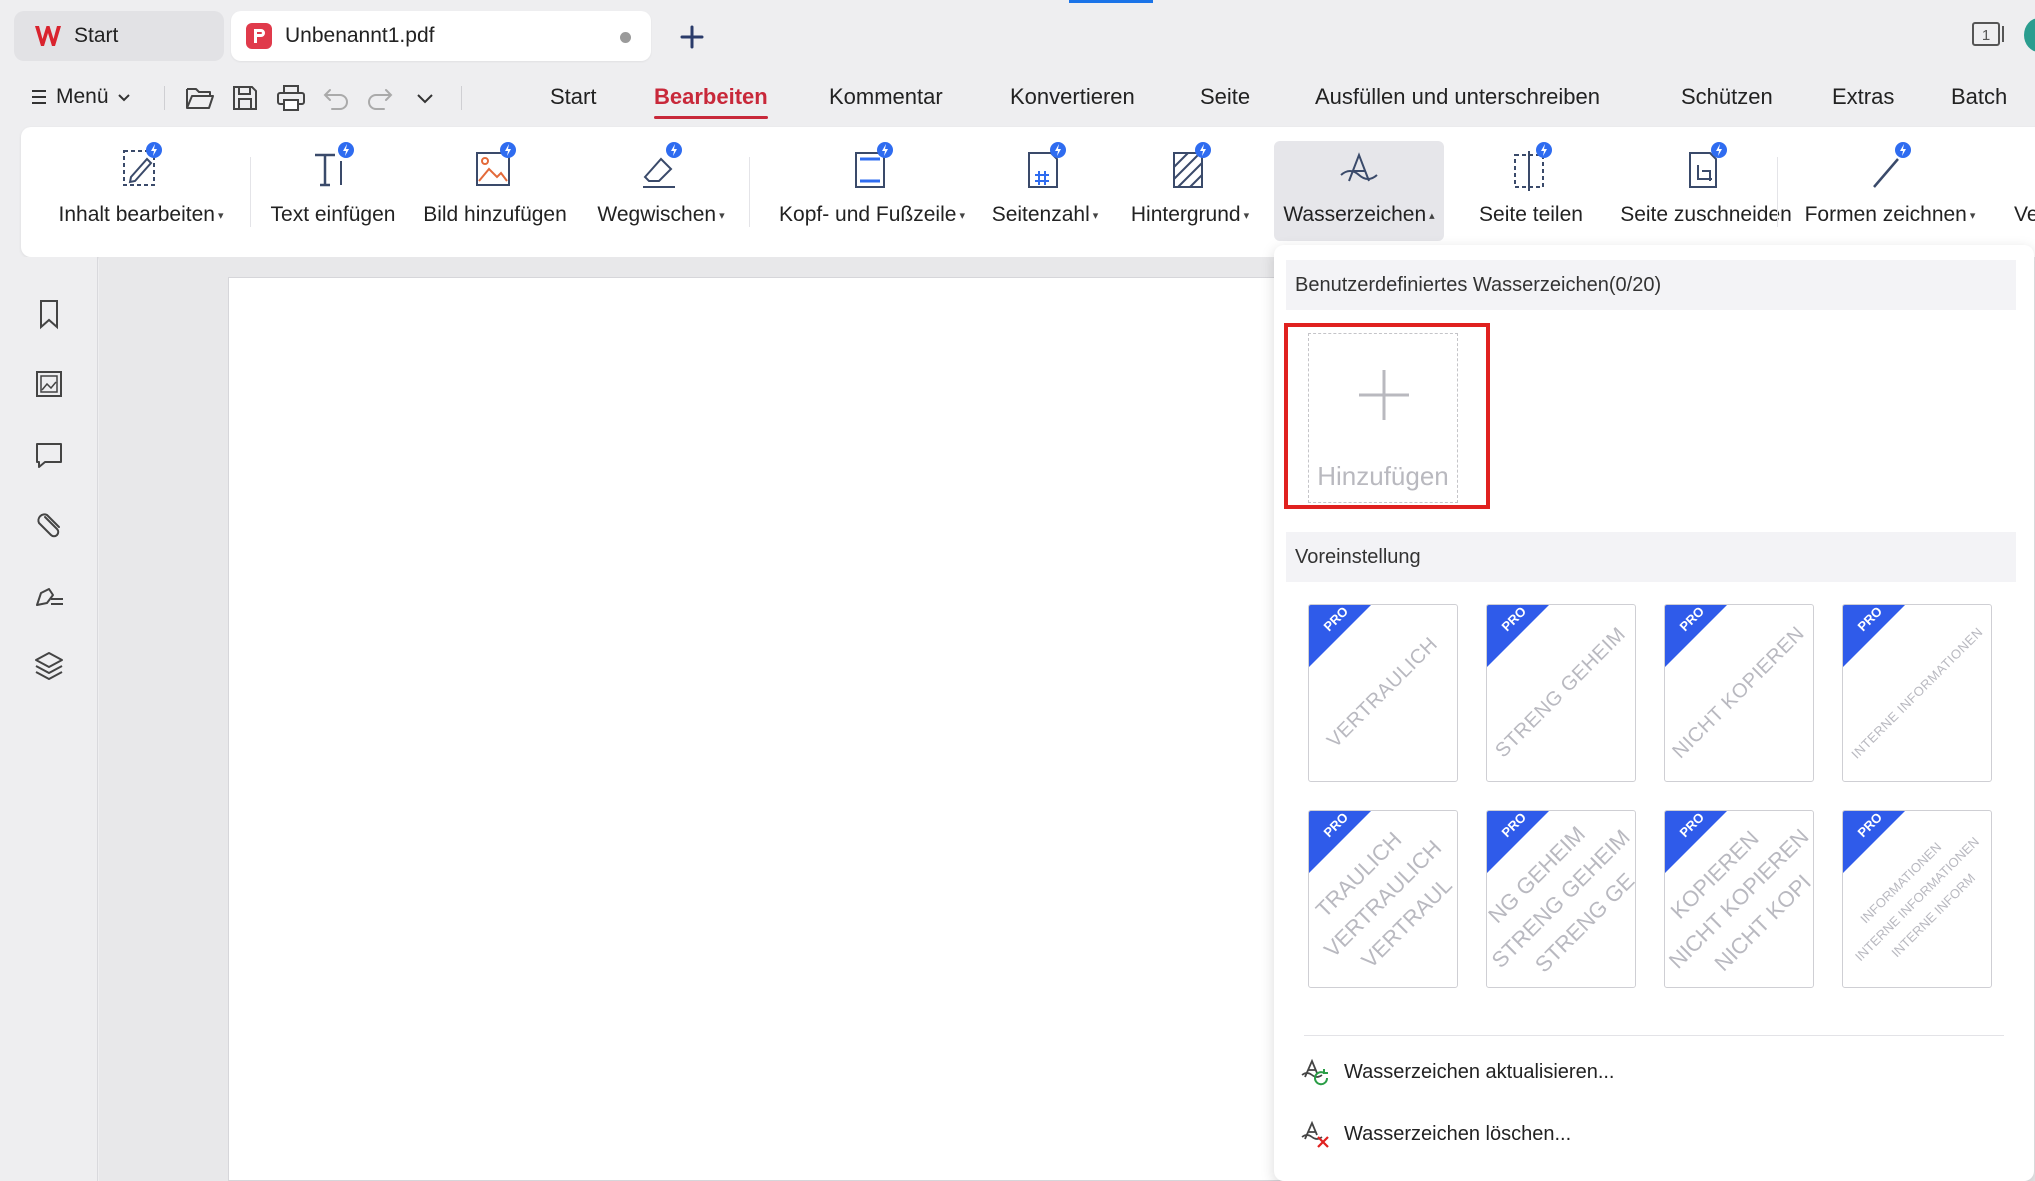  I want to click on preset-watermark-tile: STRENG GEHEIM PRO, so click(1561, 693).